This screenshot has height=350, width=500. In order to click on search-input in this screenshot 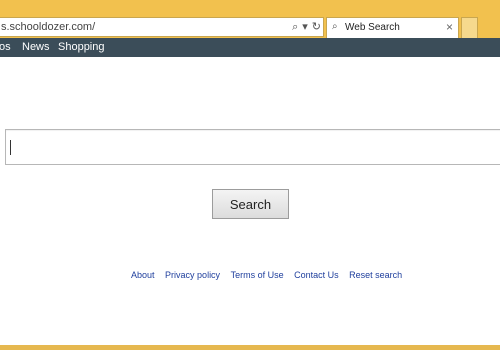, I will do `click(252, 147)`.